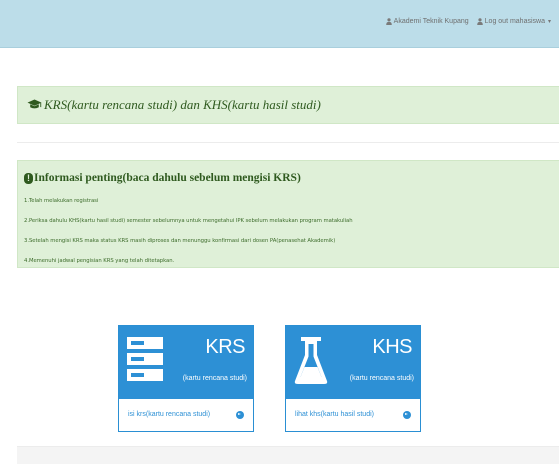  I want to click on logout-label: Log out mahasiswa, so click(514, 21).